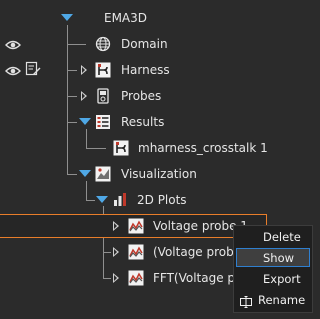 Image resolution: width=320 pixels, height=319 pixels. What do you see at coordinates (162, 200) in the screenshot?
I see `tree-item-2d-plots: 2D Plots` at bounding box center [162, 200].